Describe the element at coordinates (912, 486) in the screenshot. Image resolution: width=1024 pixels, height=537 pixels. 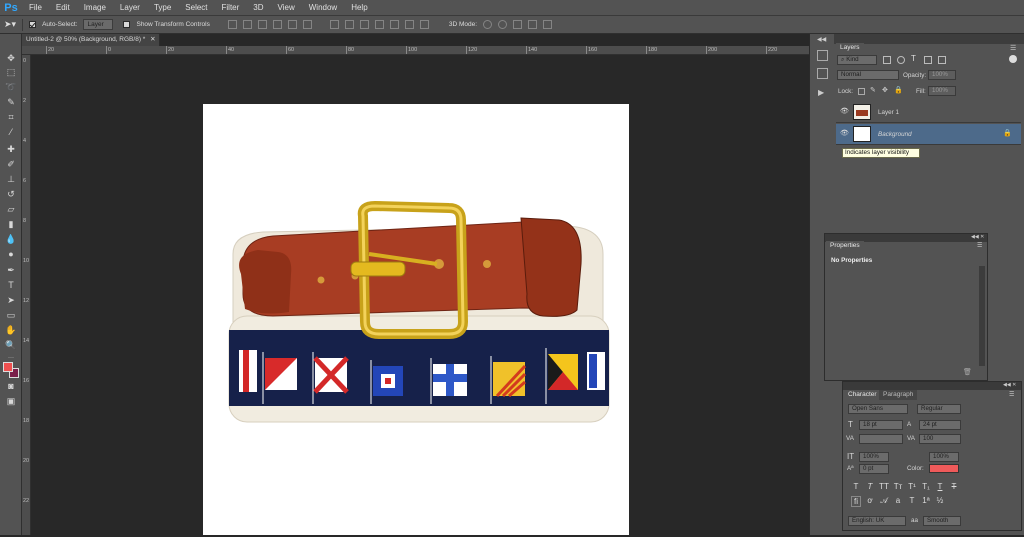
I see `superscript-icon: T¹` at that location.